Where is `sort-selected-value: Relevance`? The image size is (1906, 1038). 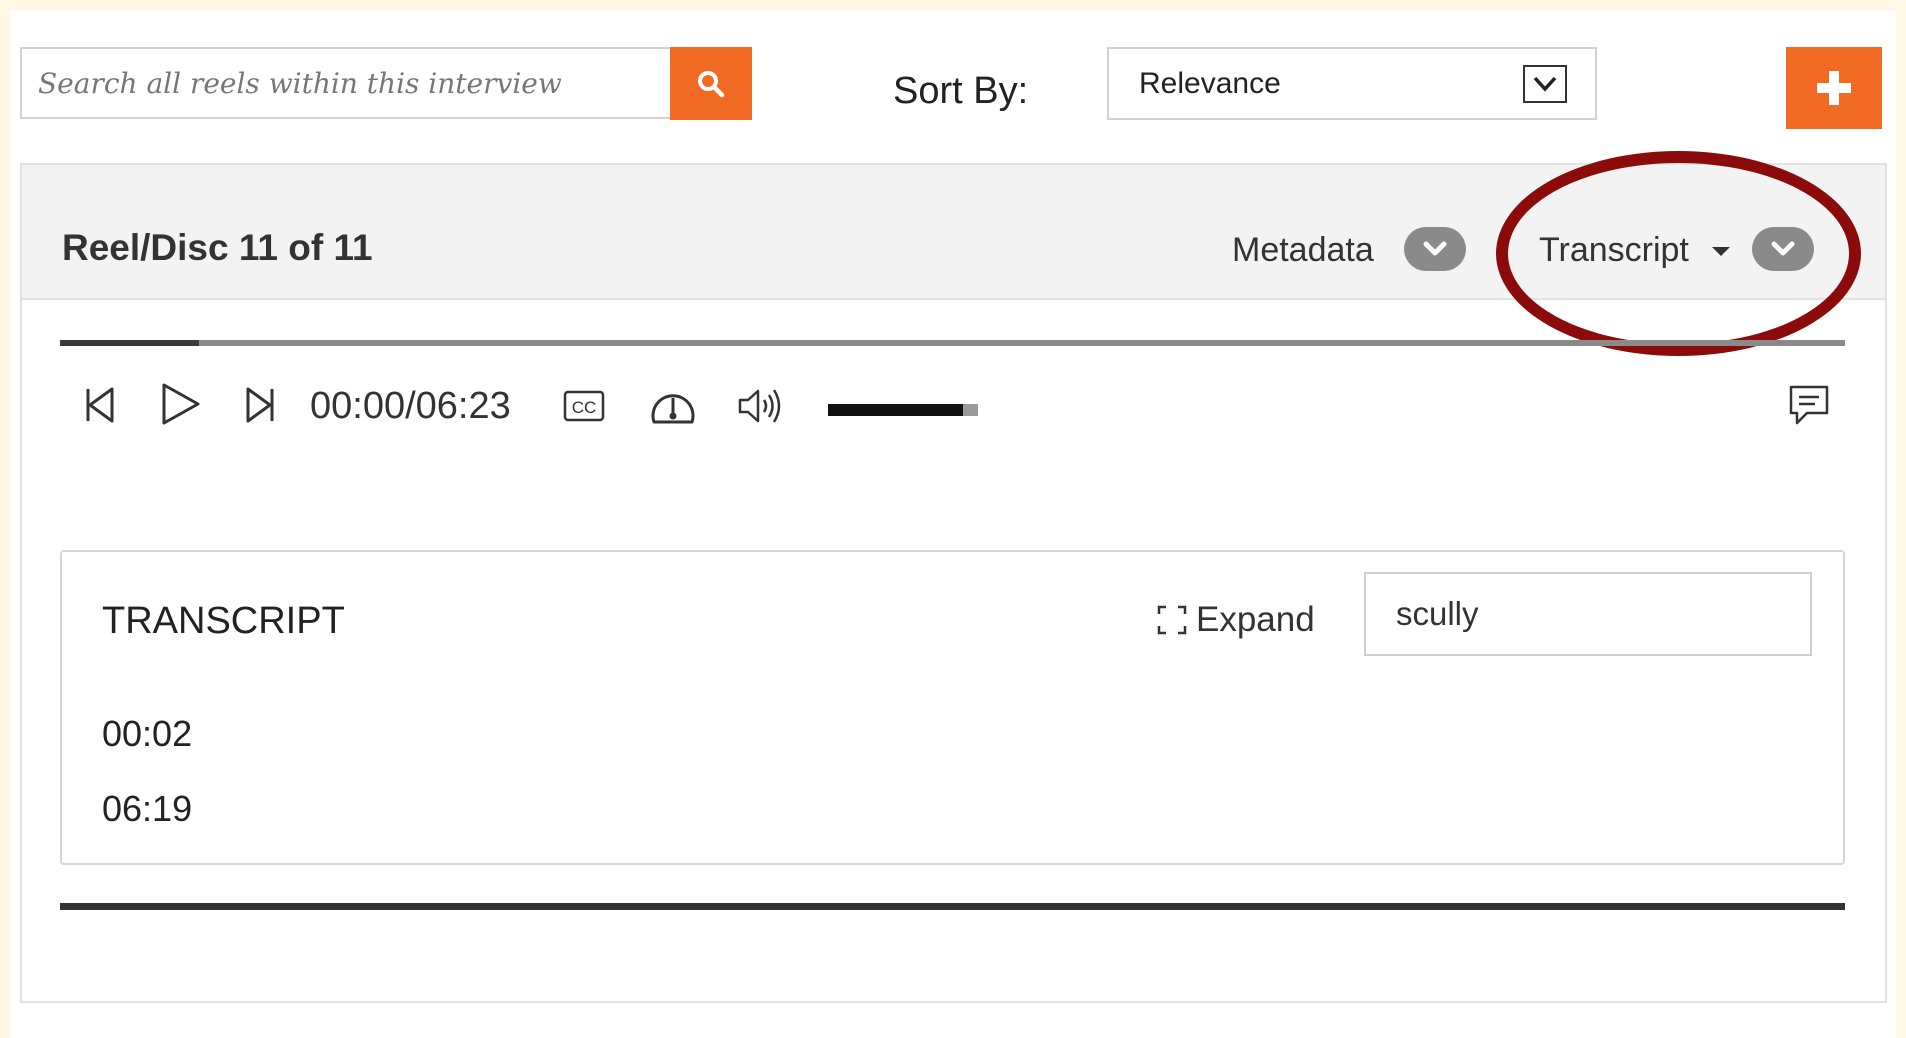
sort-selected-value: Relevance is located at coordinates (1210, 83).